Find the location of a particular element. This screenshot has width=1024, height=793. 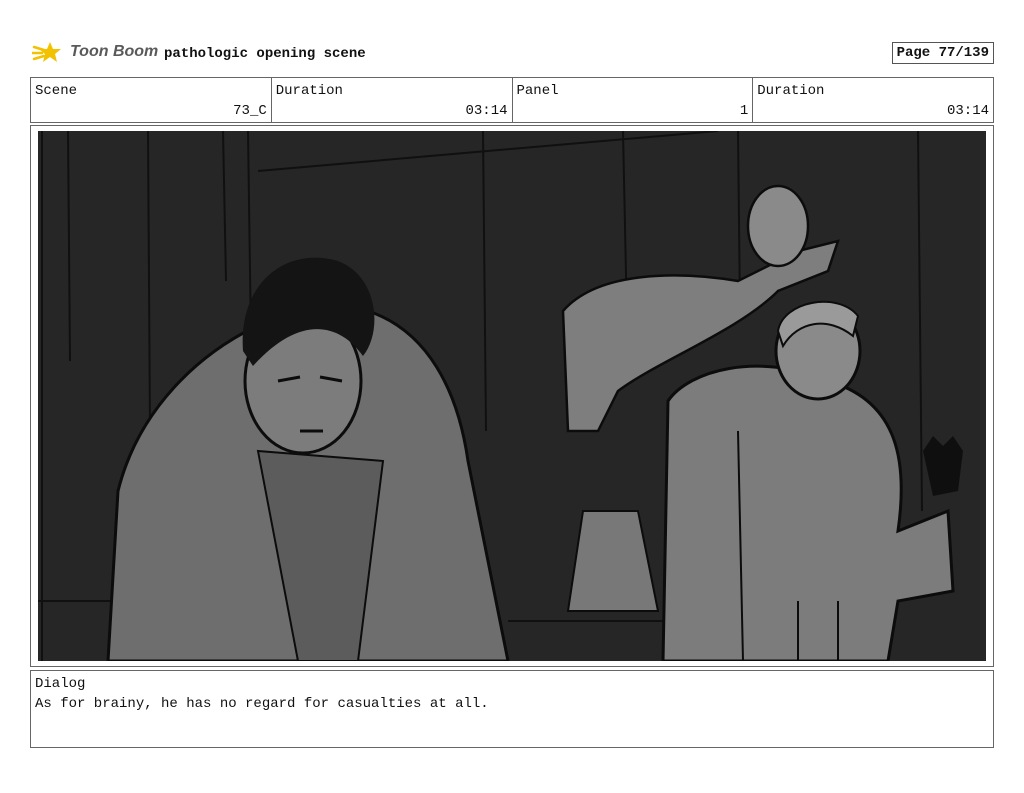

figure-man-in-uniform is located at coordinates (812, 480).